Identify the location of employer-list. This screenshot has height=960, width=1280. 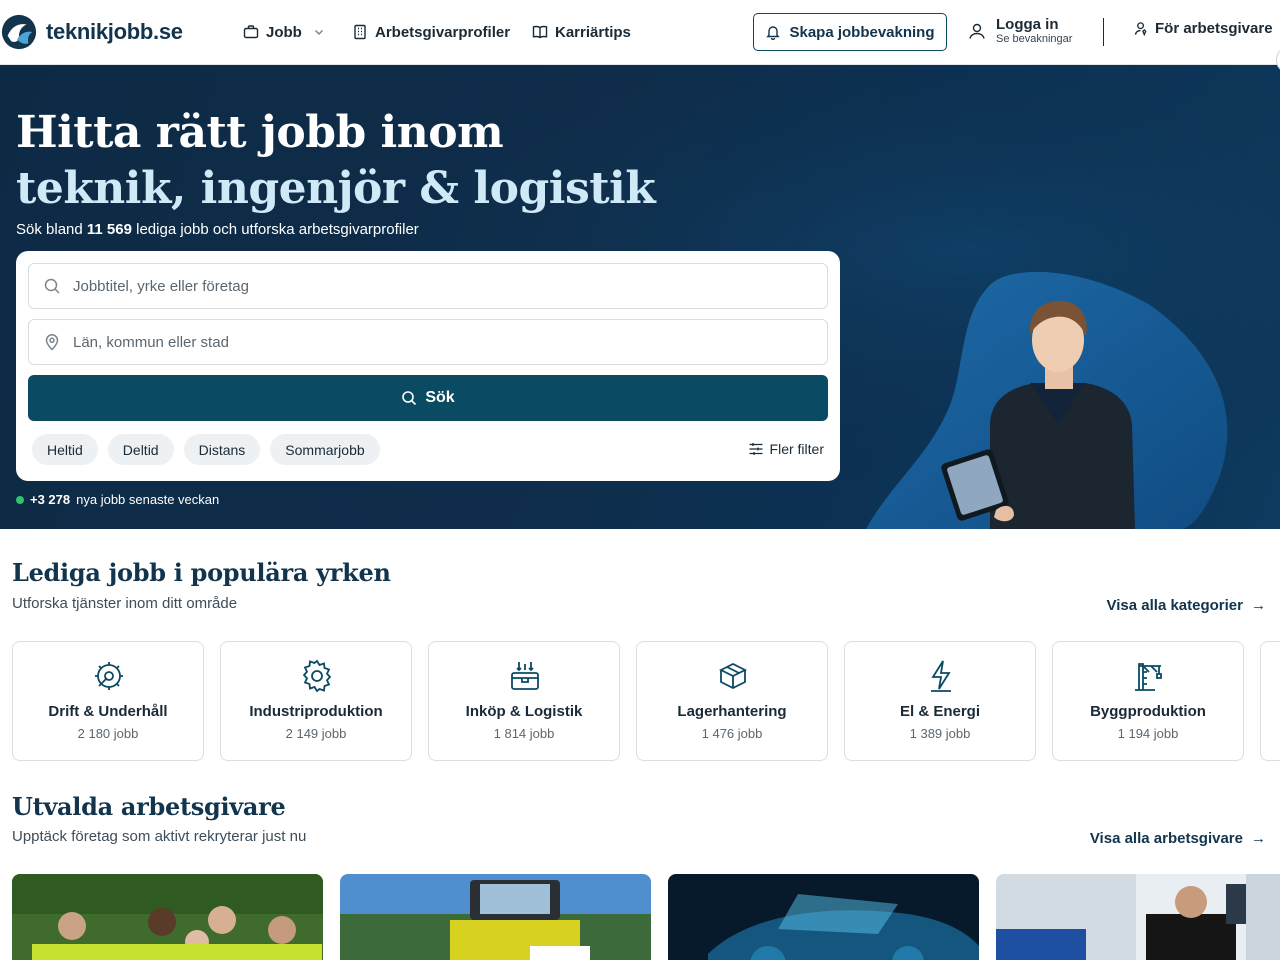
(646, 917).